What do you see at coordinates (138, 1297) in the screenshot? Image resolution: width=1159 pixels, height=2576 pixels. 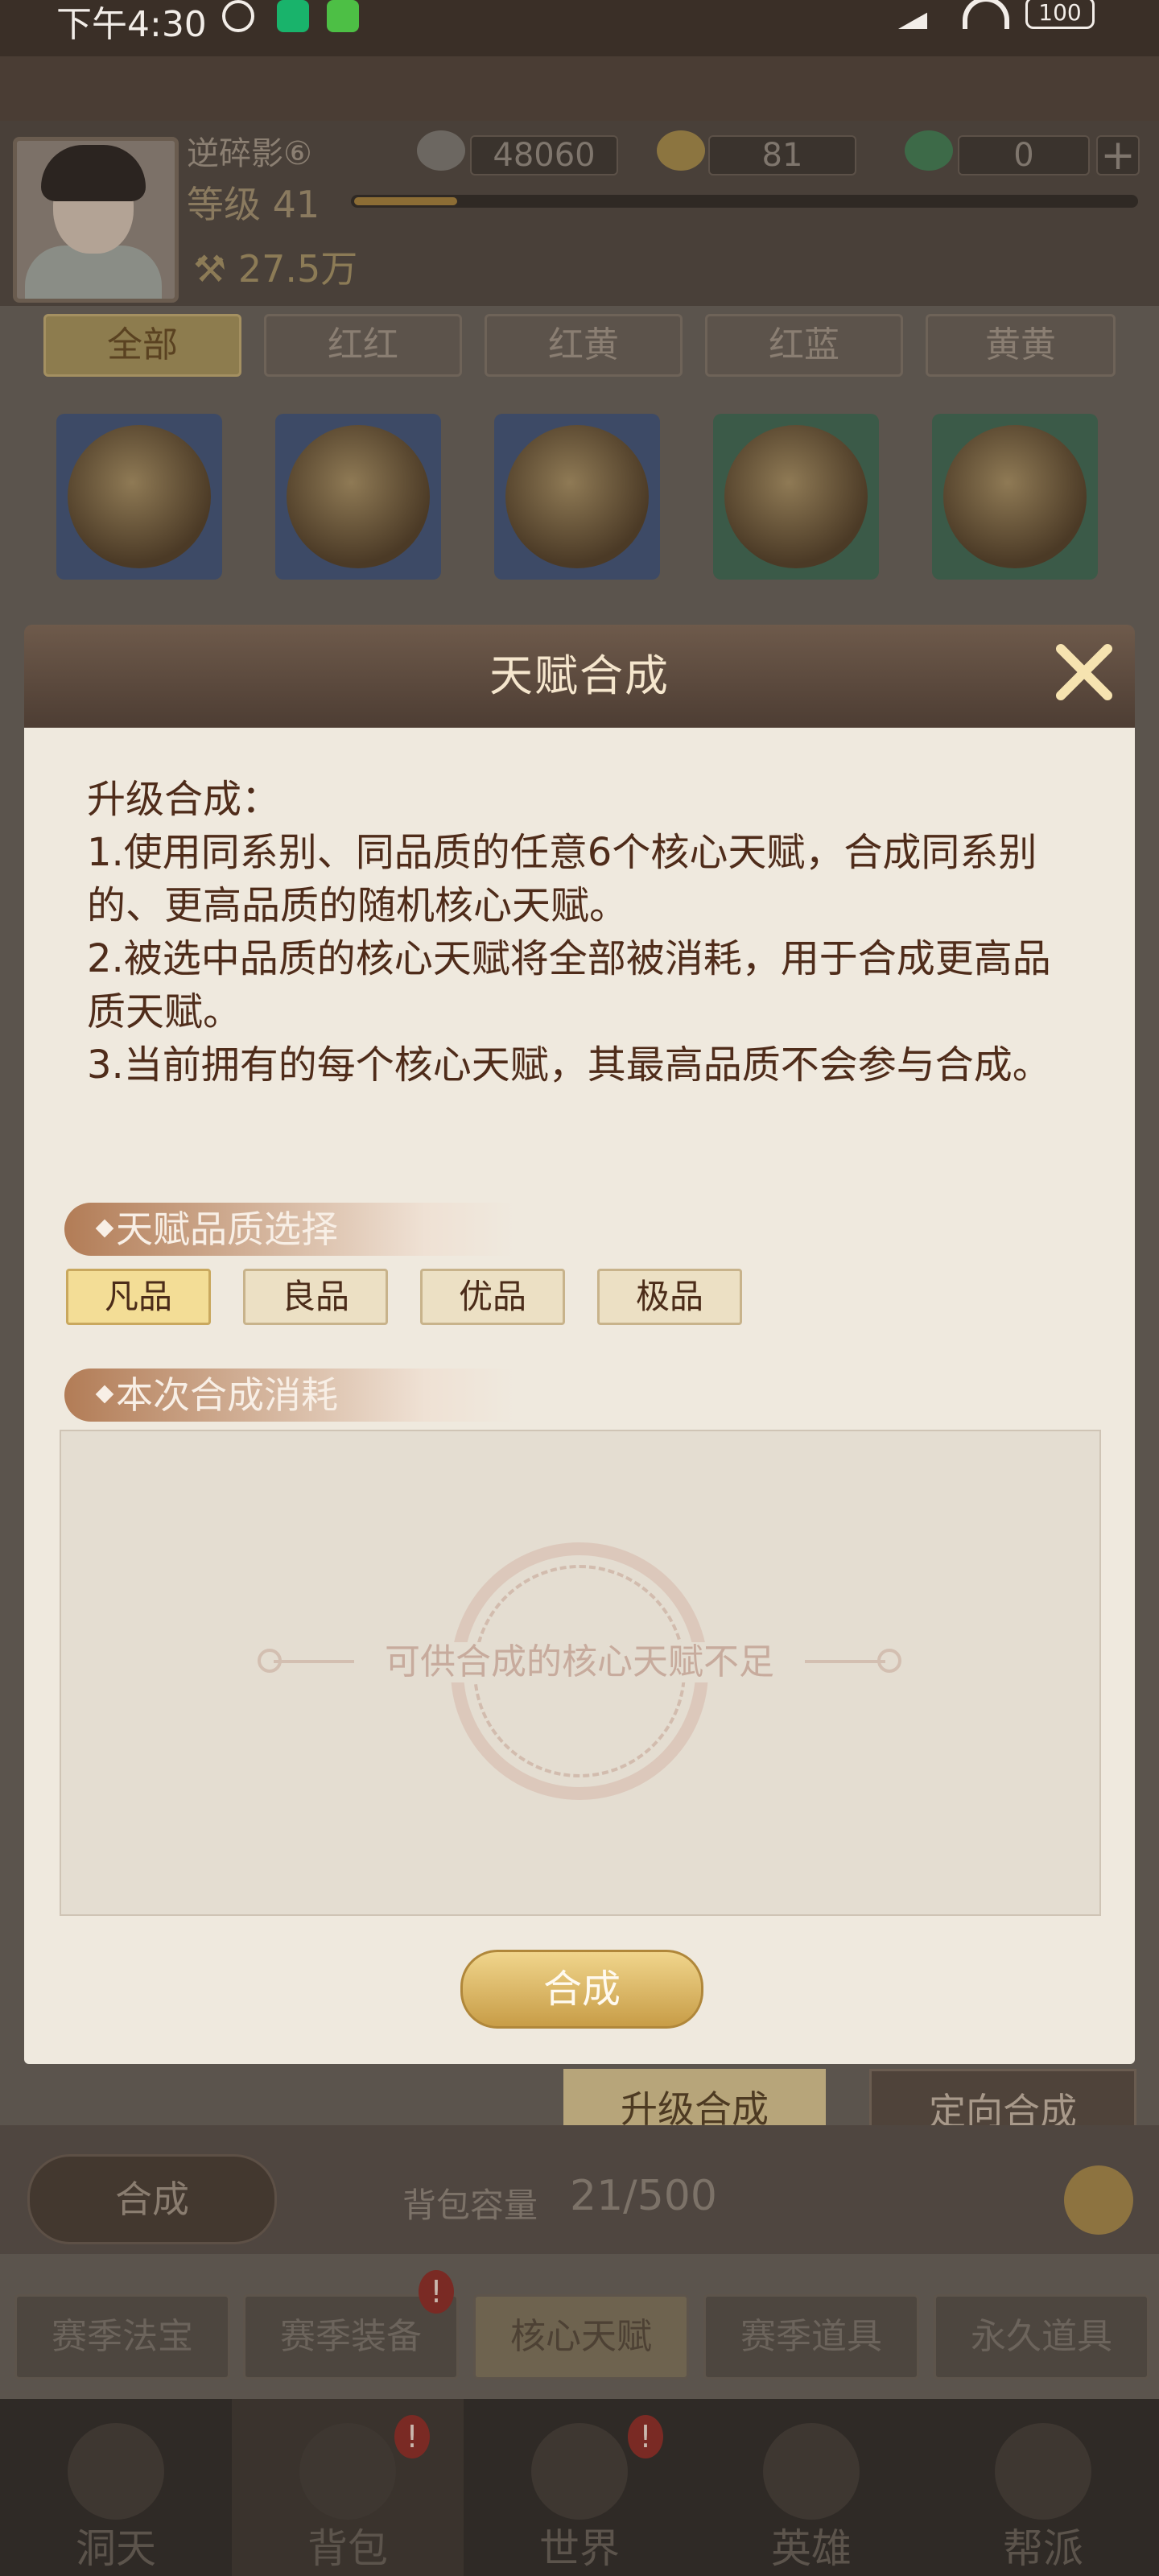 I see `quality-option-common: 凡品` at bounding box center [138, 1297].